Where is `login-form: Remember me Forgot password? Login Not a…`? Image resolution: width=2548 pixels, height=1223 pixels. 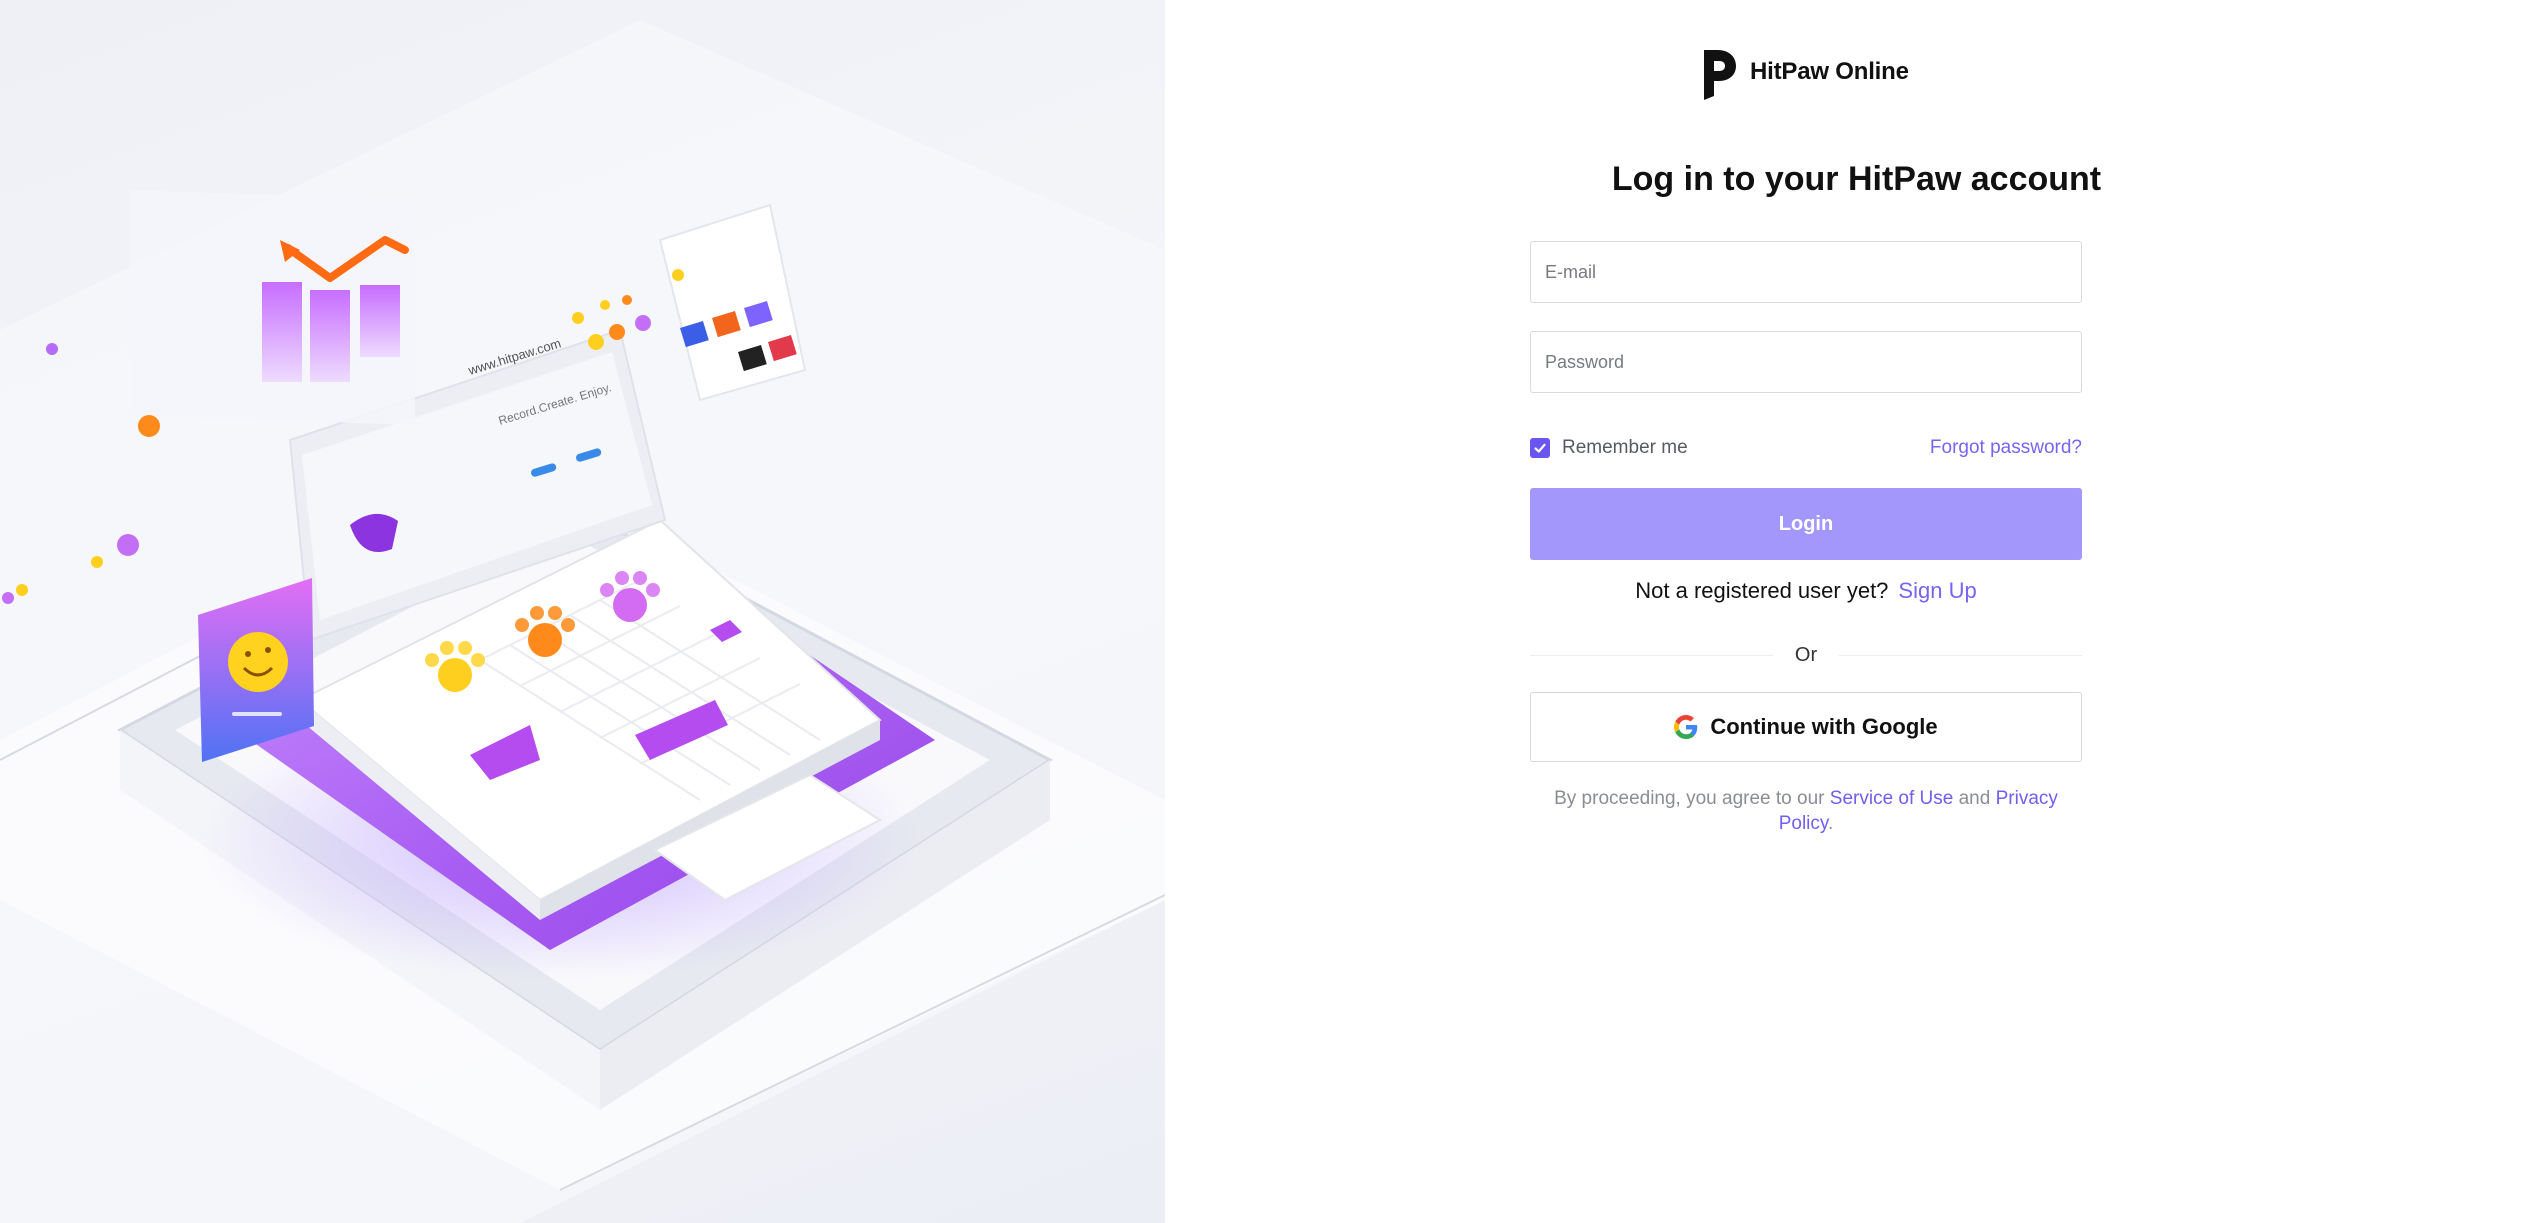
login-form: Remember me Forgot password? Login Not a… is located at coordinates (1806, 538).